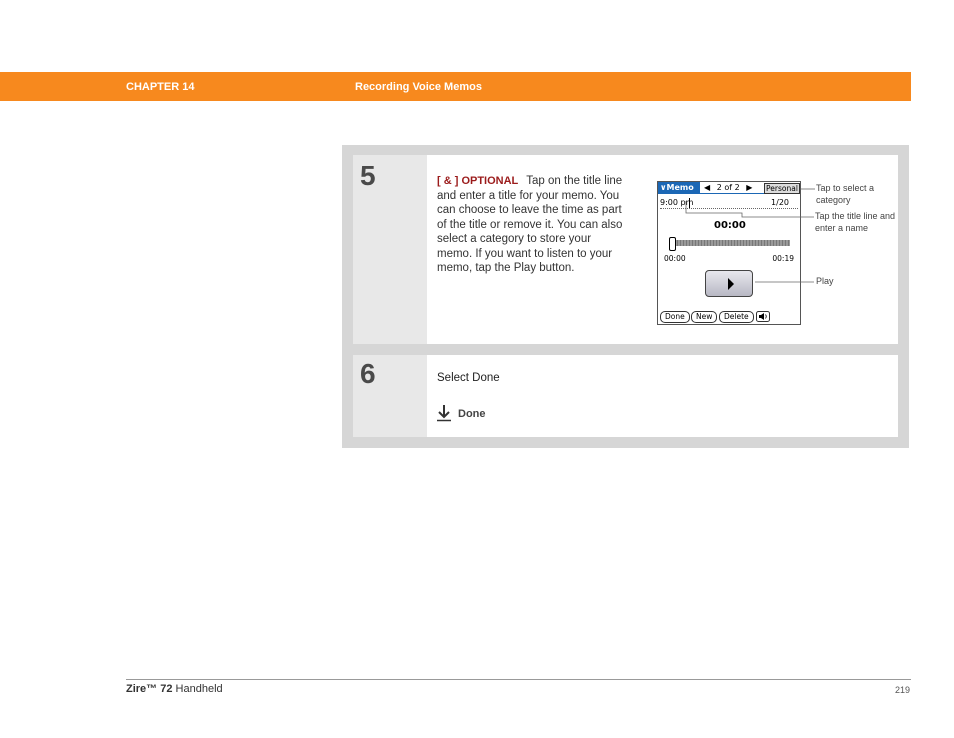  What do you see at coordinates (675, 258) in the screenshot?
I see `slider-start-time: 00:00` at bounding box center [675, 258].